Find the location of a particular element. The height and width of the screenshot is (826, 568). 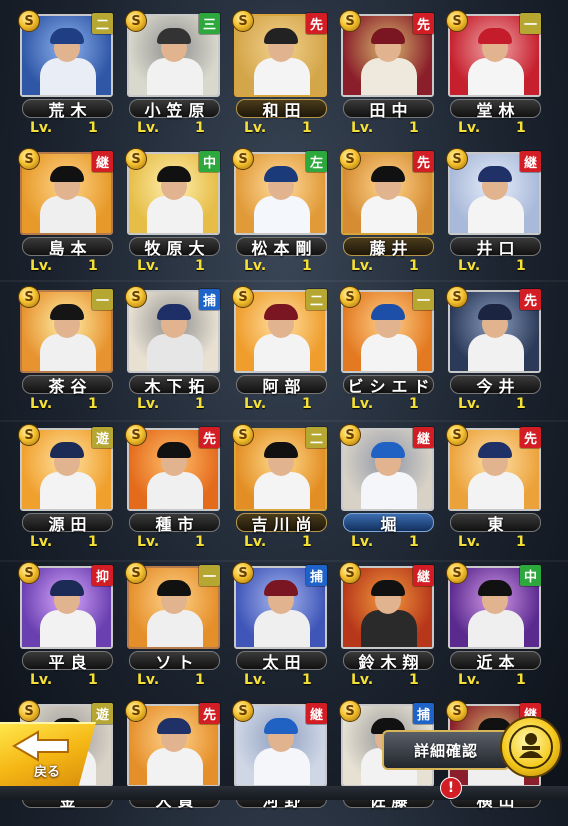

player-card: S 継井口 Lv. 1 is located at coordinates (494, 211).